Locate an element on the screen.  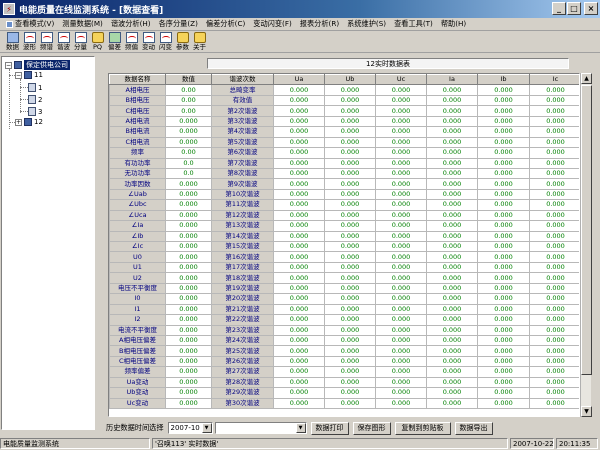
device-tree: − 保定供电公司 − 11 1 2 3 + 12 is located at coordinates (48, 243).